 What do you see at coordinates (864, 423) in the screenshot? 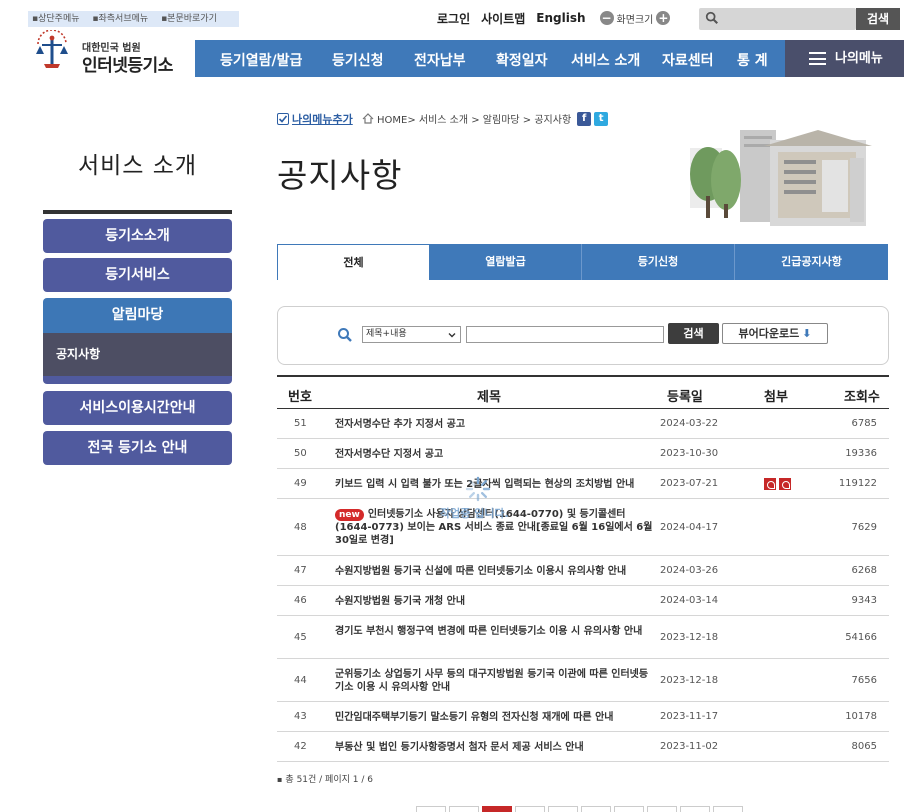
I see `row-views: 6785` at bounding box center [864, 423].